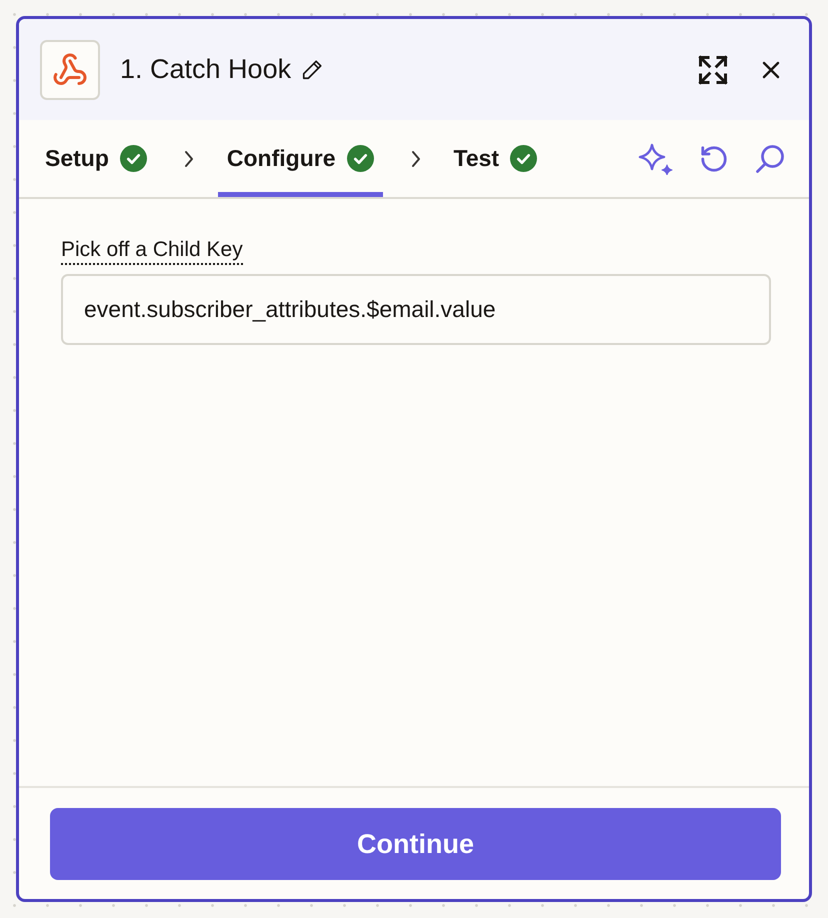 This screenshot has height=918, width=828. What do you see at coordinates (416, 309) in the screenshot?
I see `input-field: event.subscriber_attributes.$email.value` at bounding box center [416, 309].